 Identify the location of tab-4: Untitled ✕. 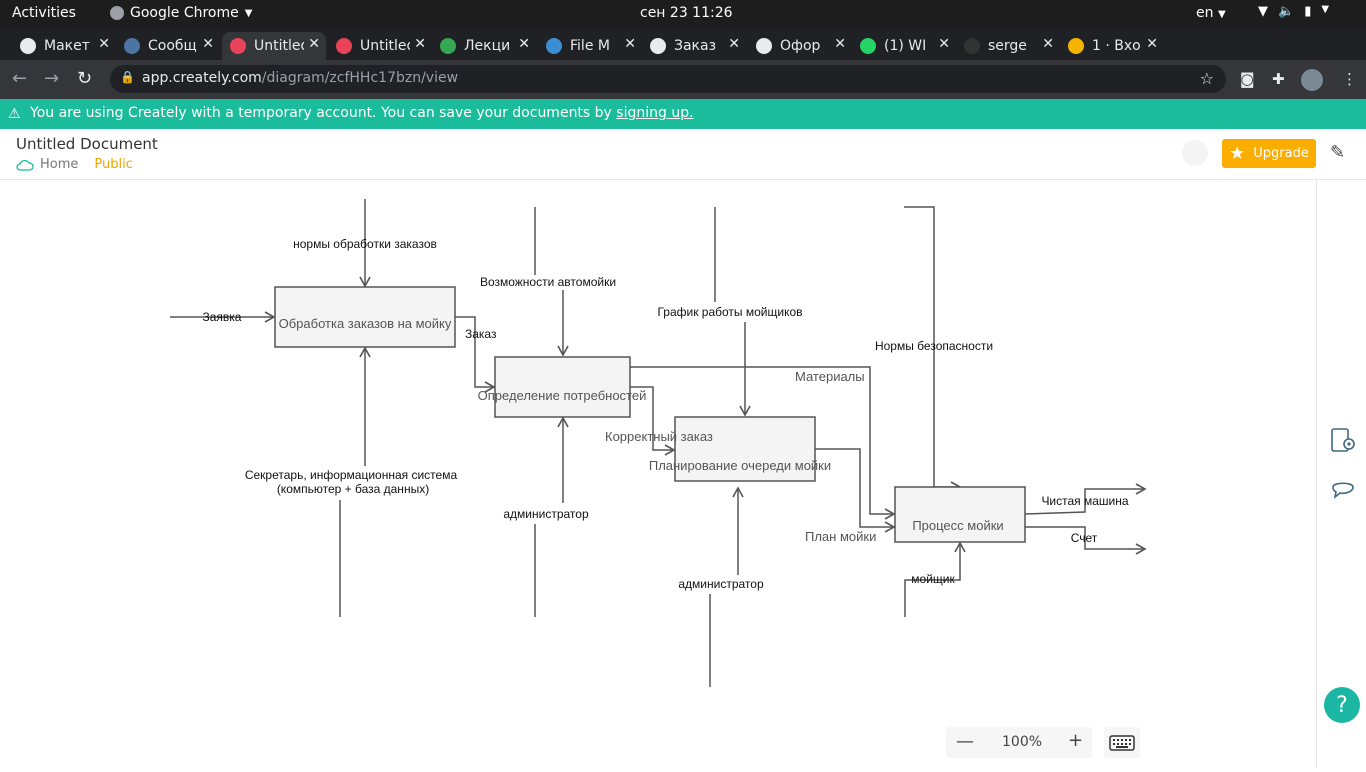
(380, 46).